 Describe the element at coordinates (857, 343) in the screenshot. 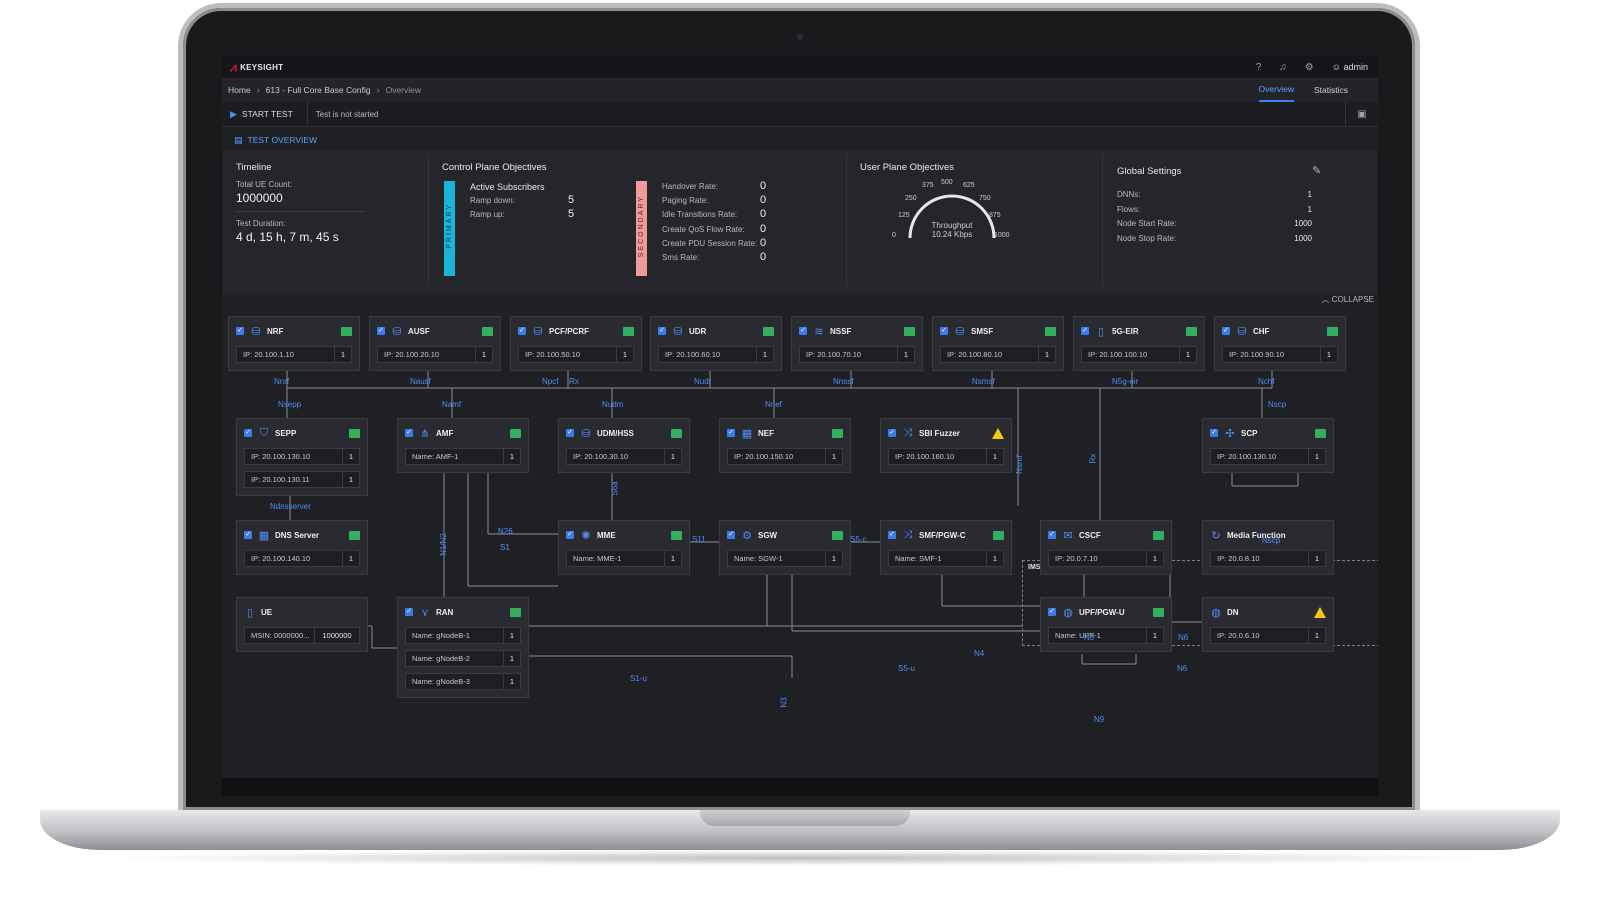

I see `node-nssf: ✓ ≋ NSSF IP: 20.100.70.10 1` at that location.